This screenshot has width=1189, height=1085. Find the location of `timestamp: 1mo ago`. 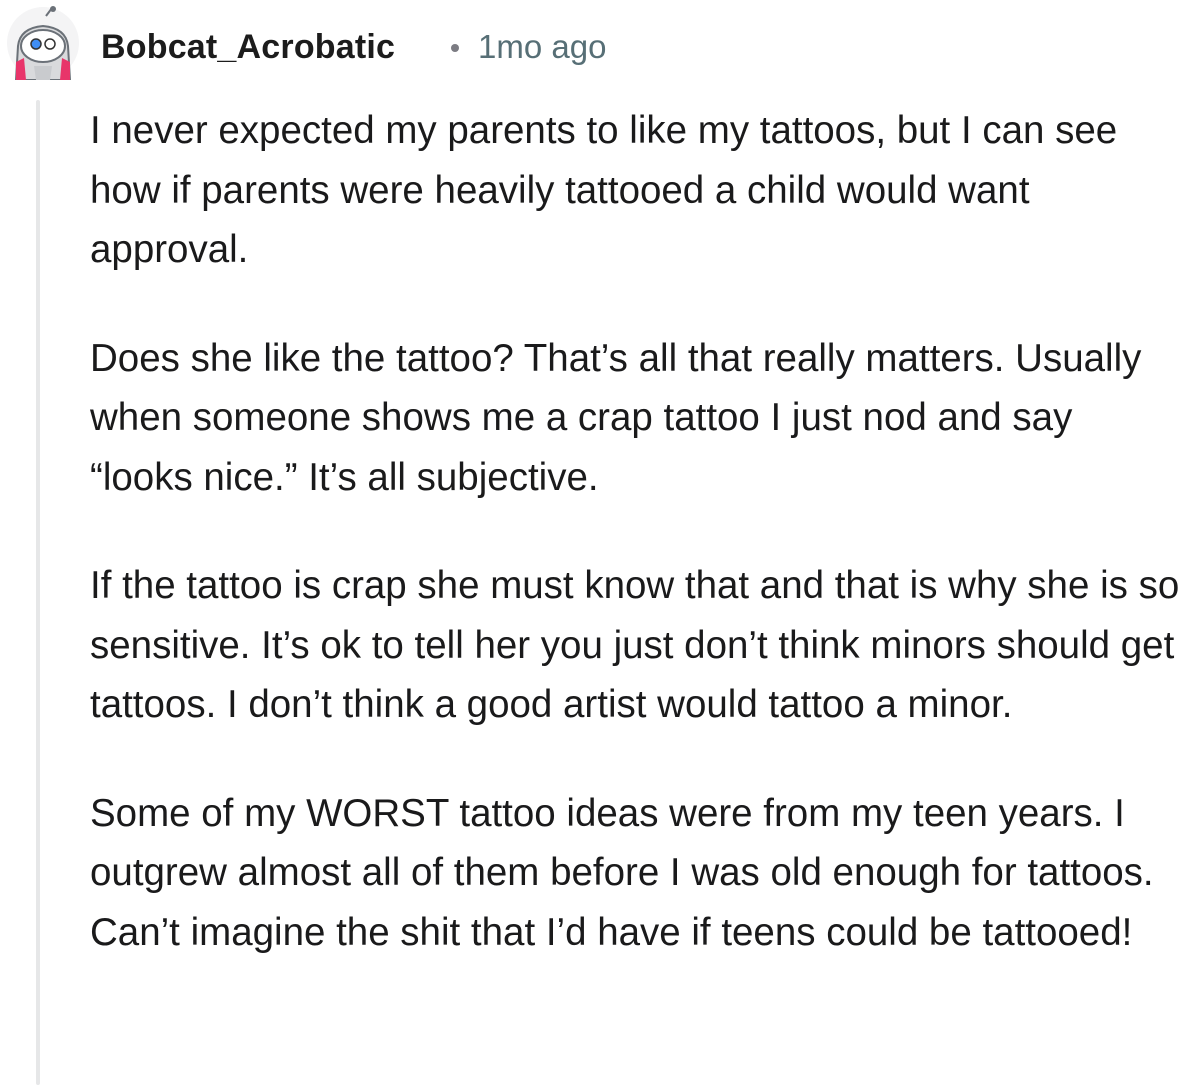

timestamp: 1mo ago is located at coordinates (542, 47).